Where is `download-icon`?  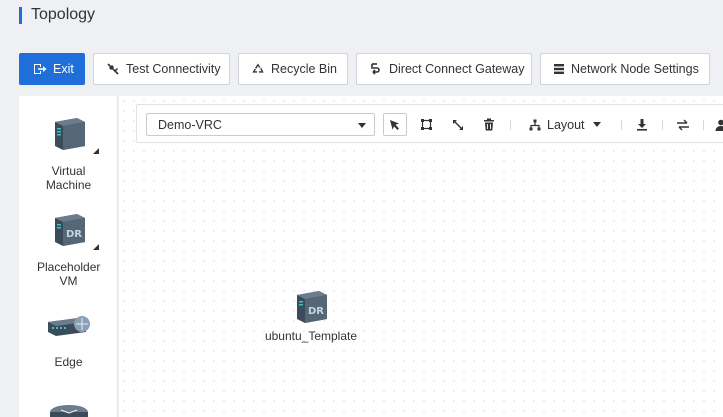
download-icon is located at coordinates (642, 125).